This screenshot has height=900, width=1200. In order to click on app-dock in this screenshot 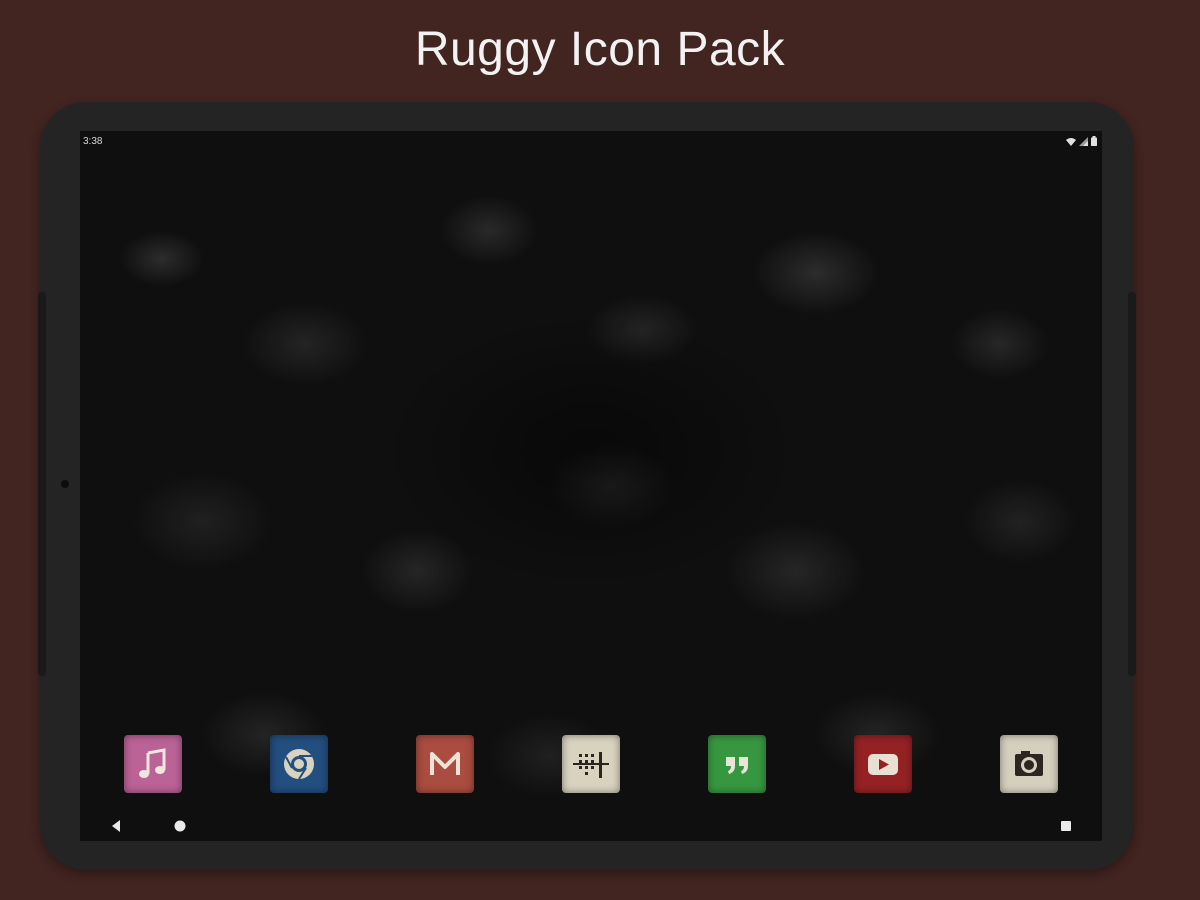, I will do `click(591, 766)`.